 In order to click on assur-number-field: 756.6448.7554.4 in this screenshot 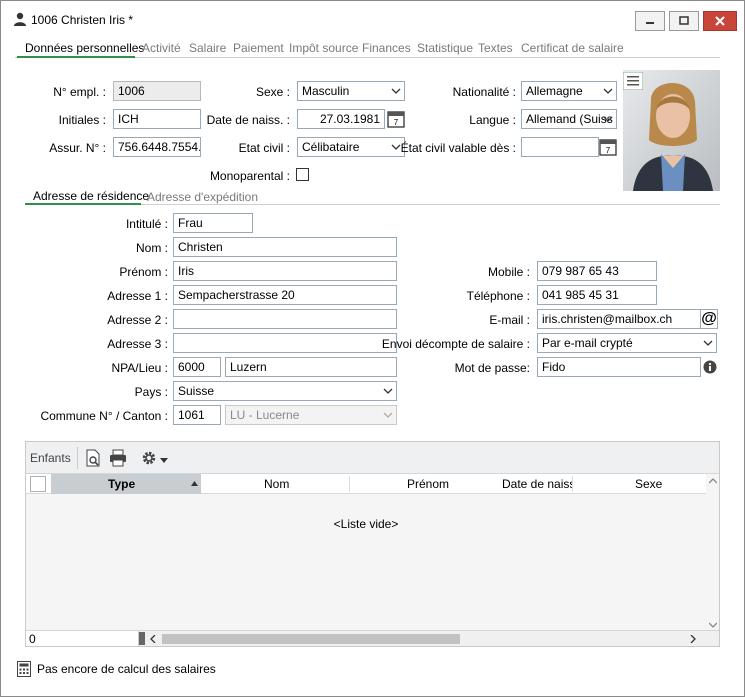, I will do `click(157, 147)`.